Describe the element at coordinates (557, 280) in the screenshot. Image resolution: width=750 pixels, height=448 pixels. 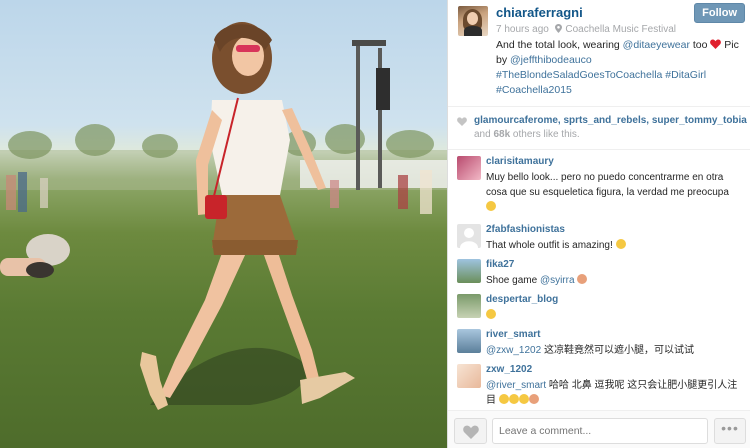
I see `mention-link: @syirra` at that location.